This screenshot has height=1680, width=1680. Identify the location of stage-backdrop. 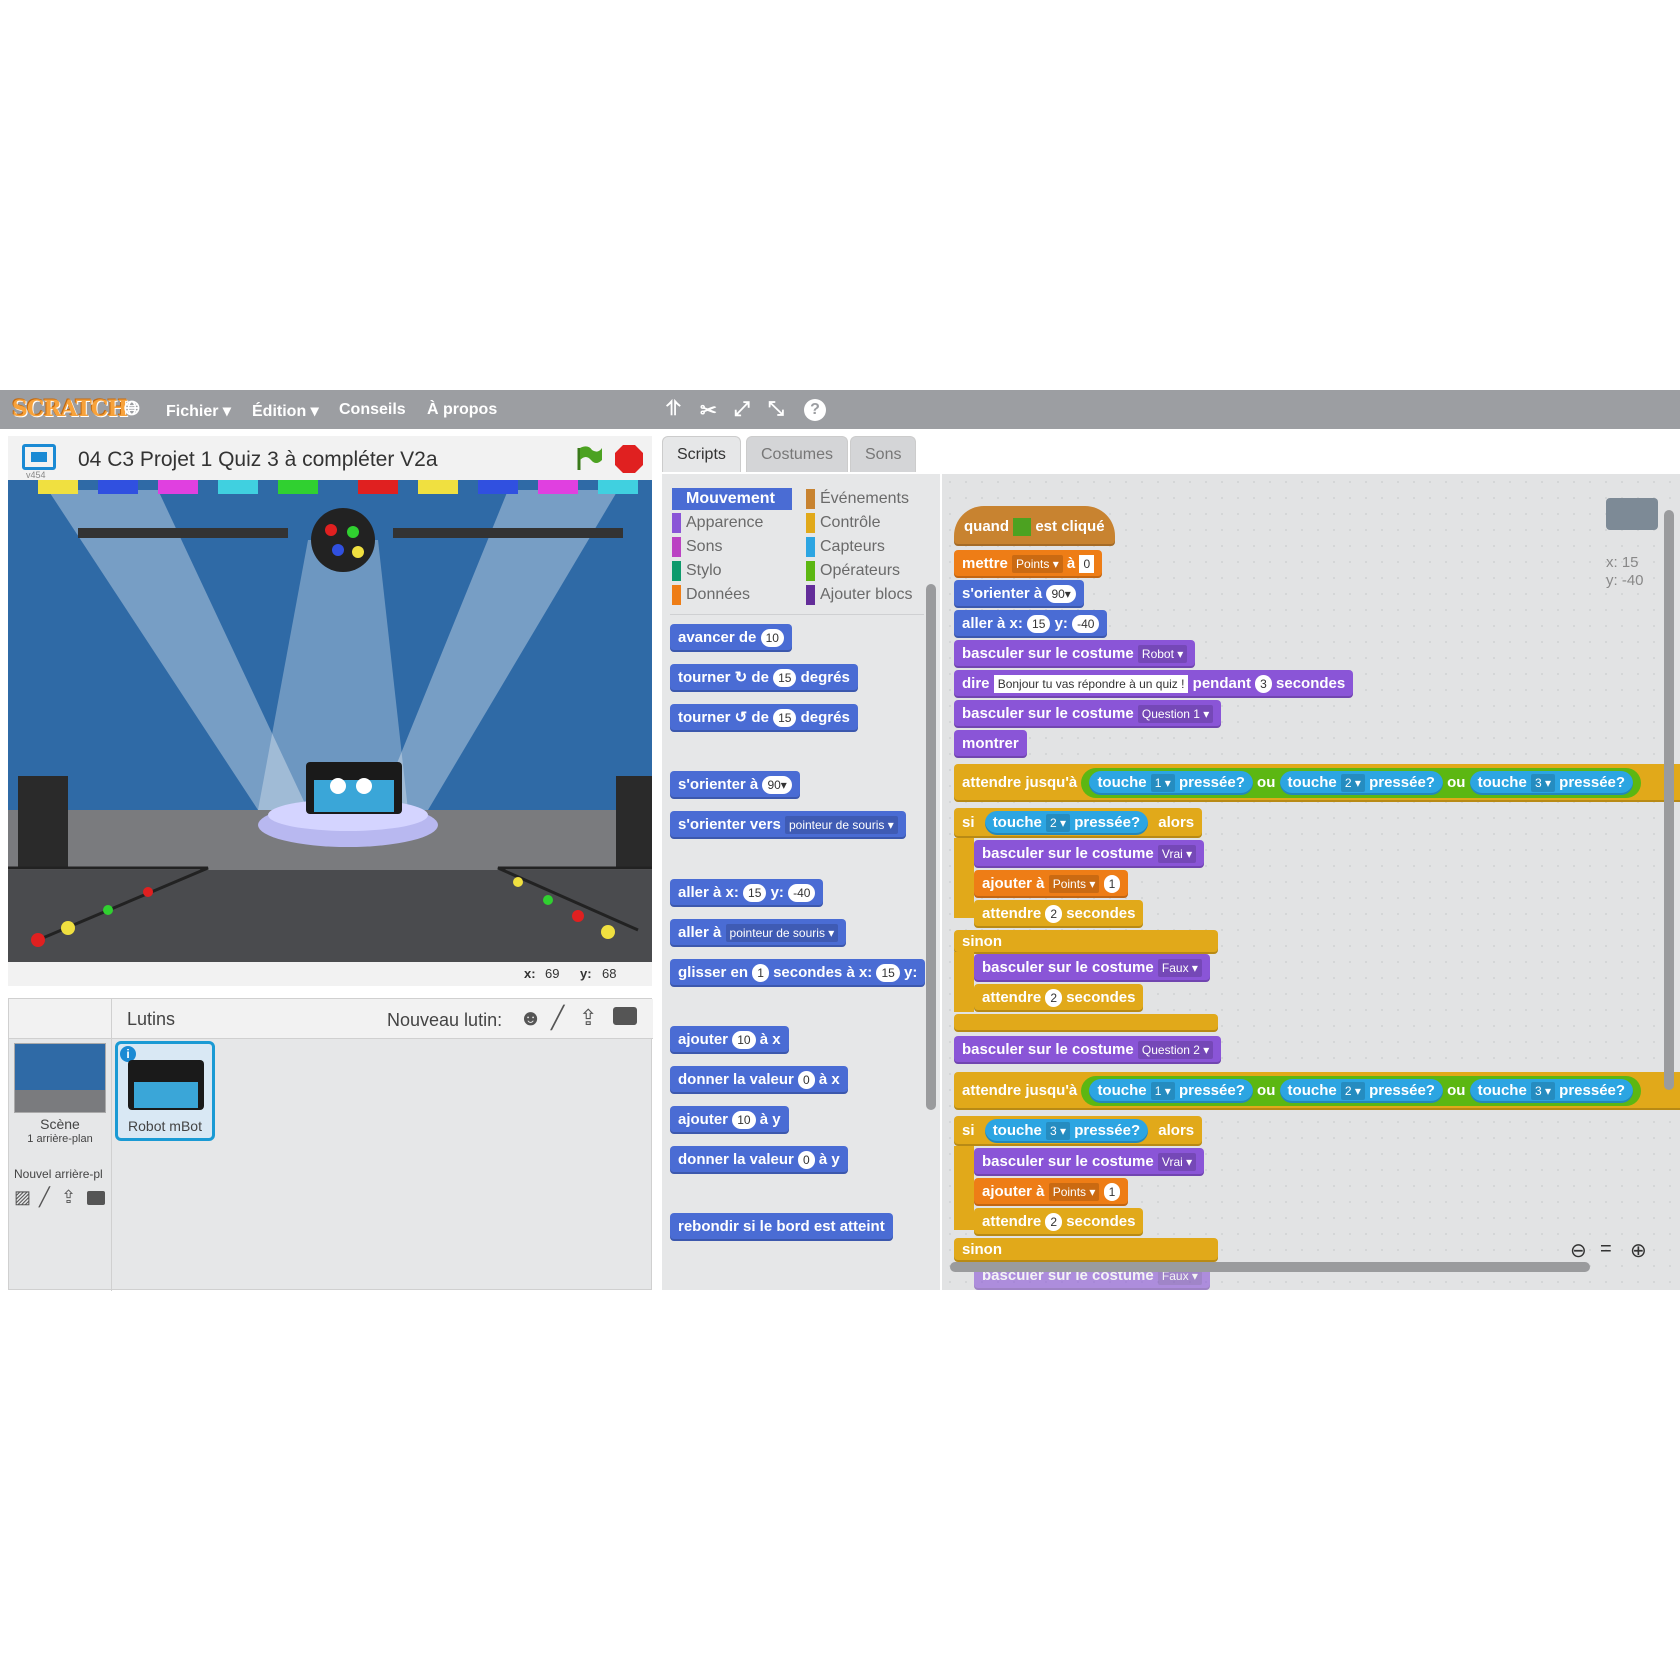
(330, 721).